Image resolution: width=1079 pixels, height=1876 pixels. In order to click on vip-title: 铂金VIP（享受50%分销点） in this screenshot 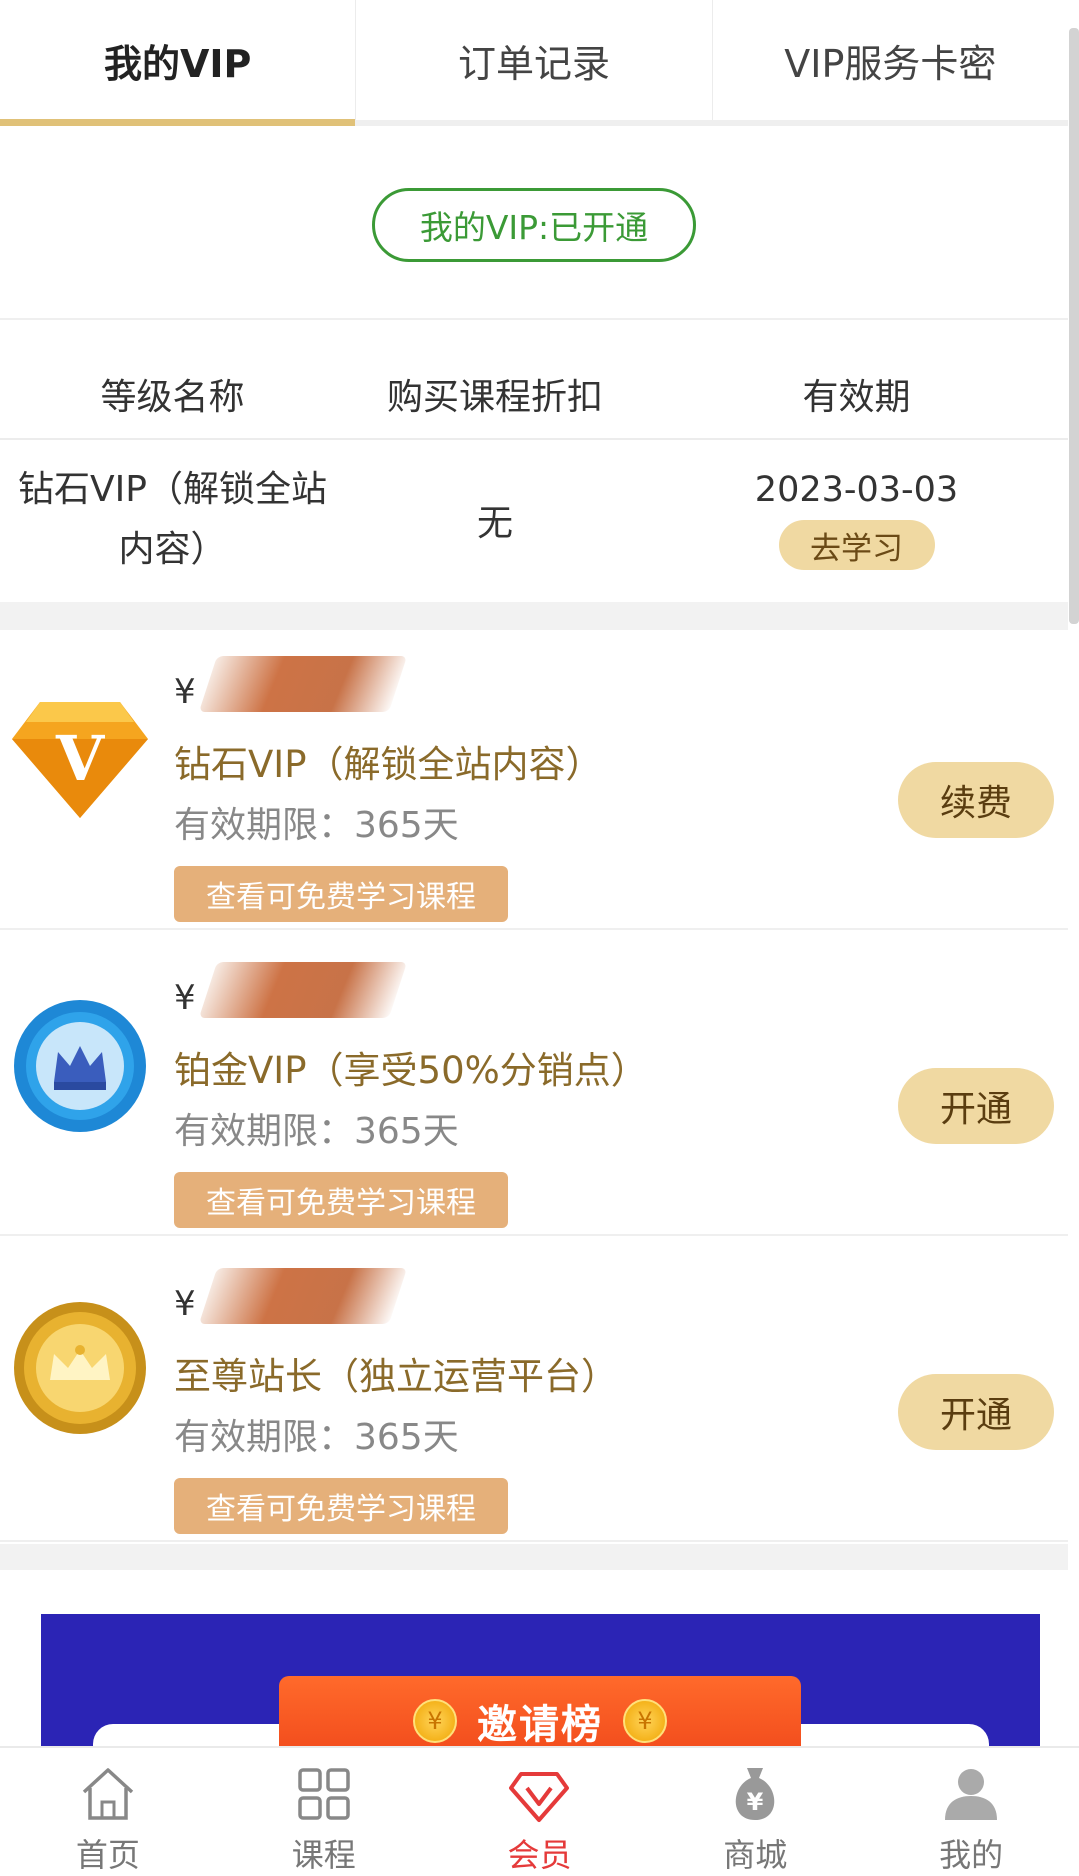, I will do `click(411, 1070)`.